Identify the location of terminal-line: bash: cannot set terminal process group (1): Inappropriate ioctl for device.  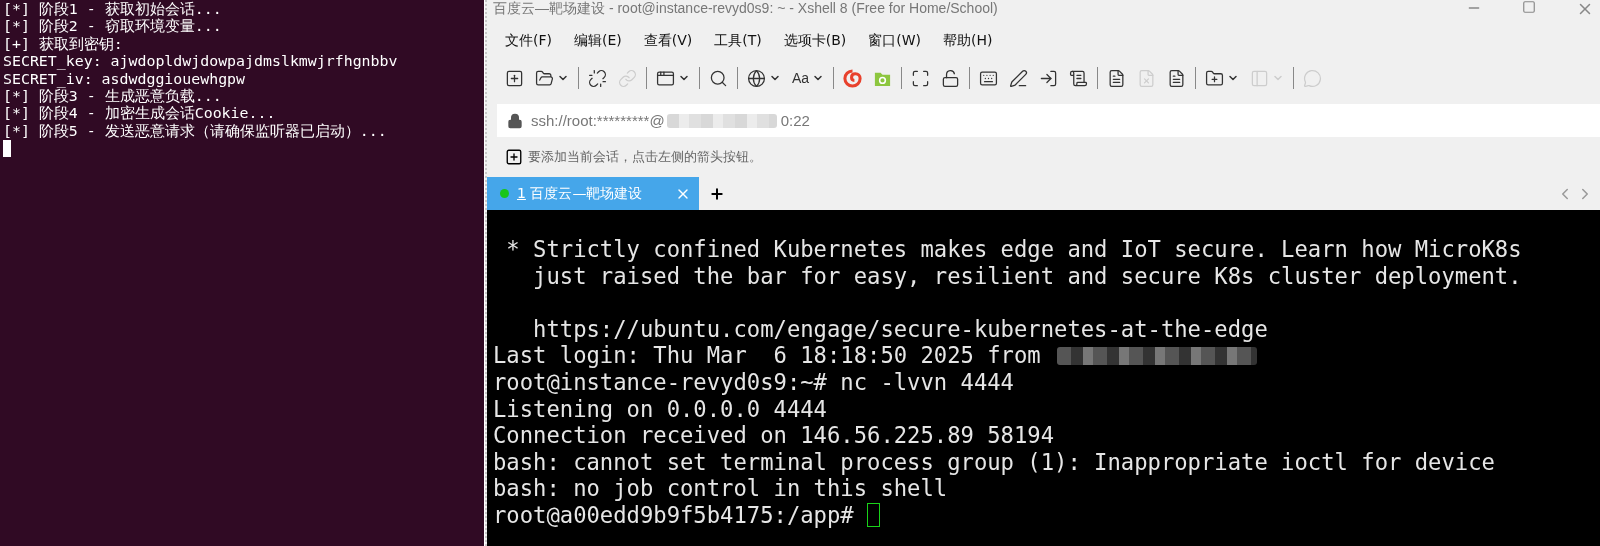
(994, 462).